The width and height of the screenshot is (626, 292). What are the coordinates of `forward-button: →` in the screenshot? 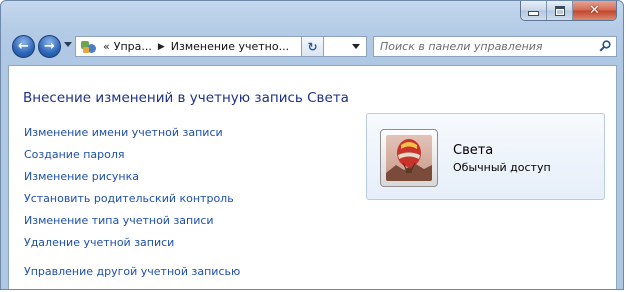 It's located at (49, 46).